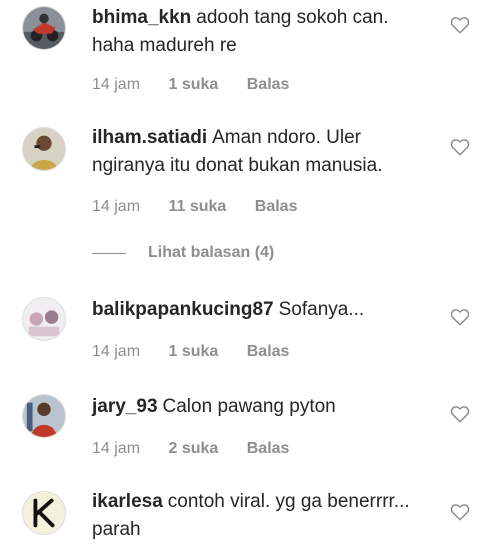 The height and width of the screenshot is (544, 501). I want to click on motorbike-avatar-icon, so click(44, 28).